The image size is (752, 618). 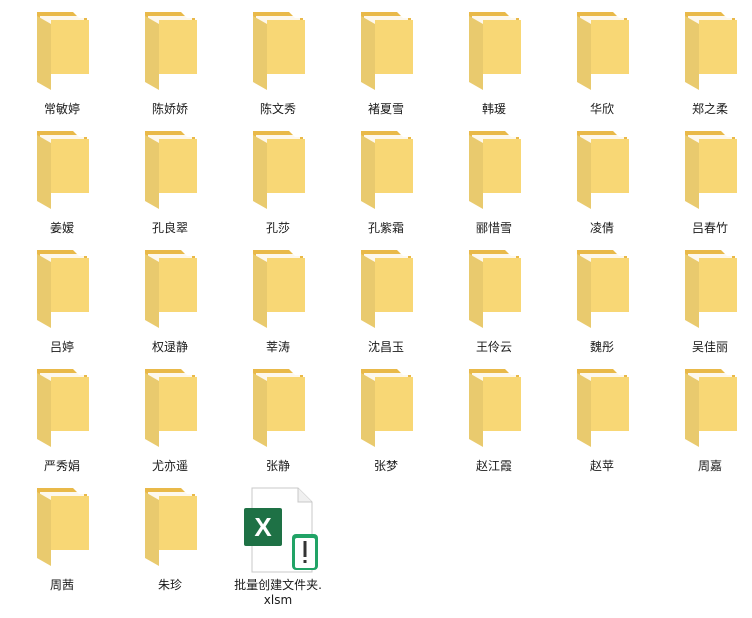 I want to click on folder-item: 周嘉, so click(x=706, y=421).